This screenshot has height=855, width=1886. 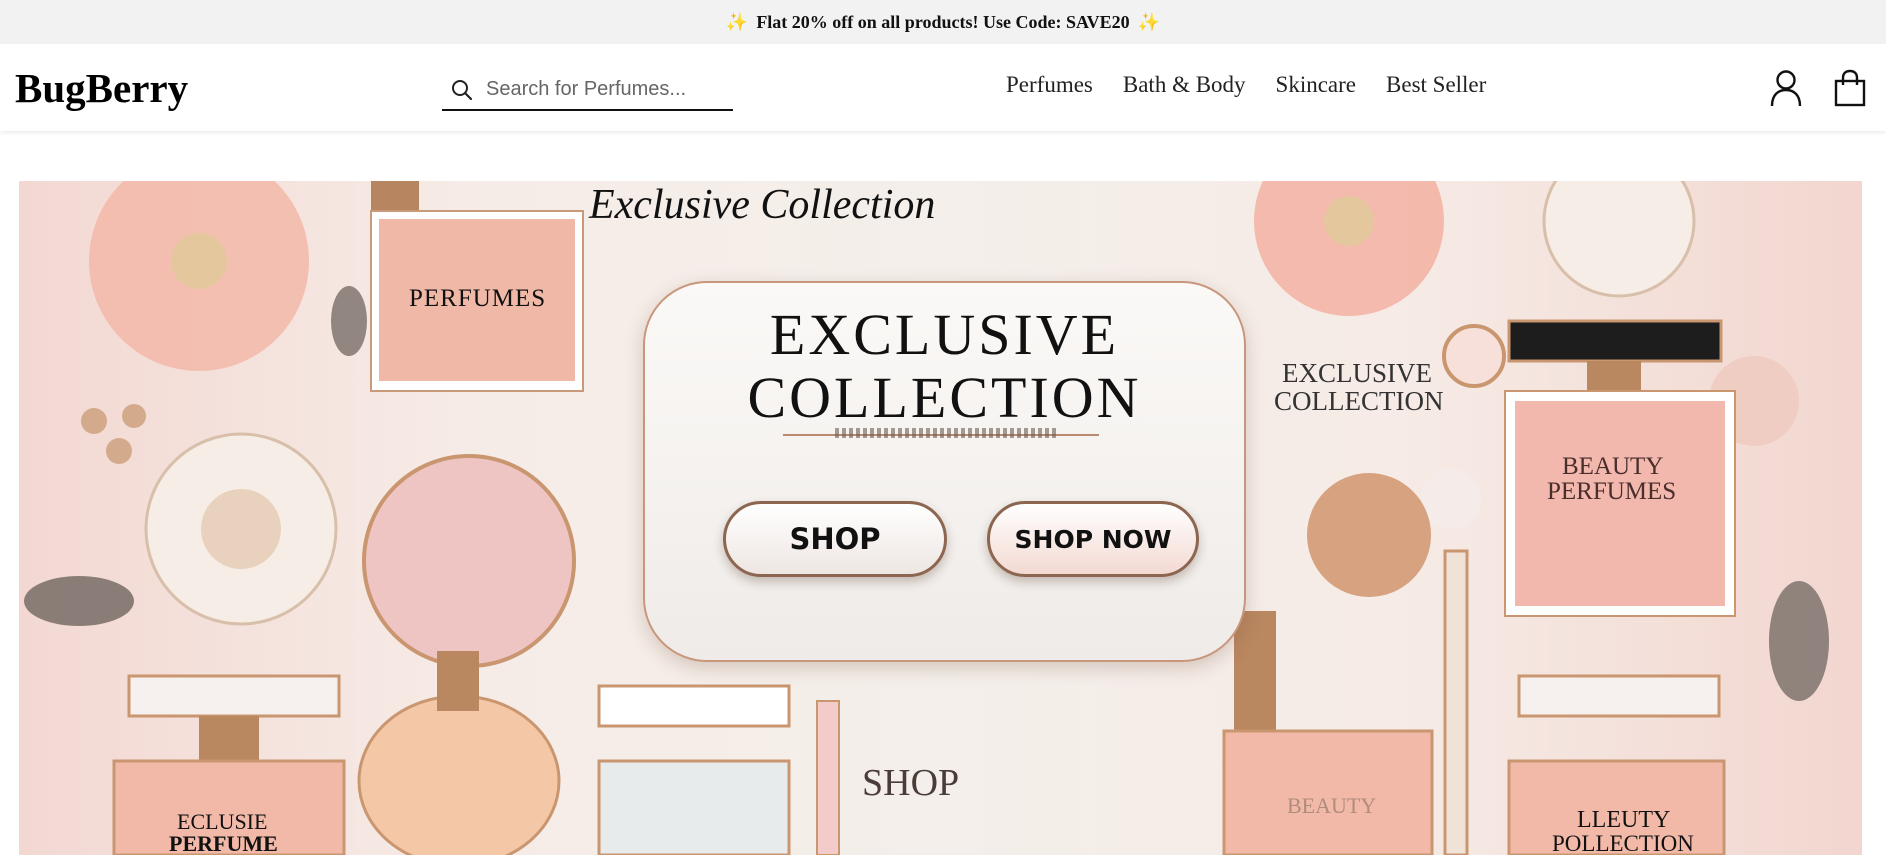 I want to click on bottom-label: BEAUTY, so click(x=1332, y=805).